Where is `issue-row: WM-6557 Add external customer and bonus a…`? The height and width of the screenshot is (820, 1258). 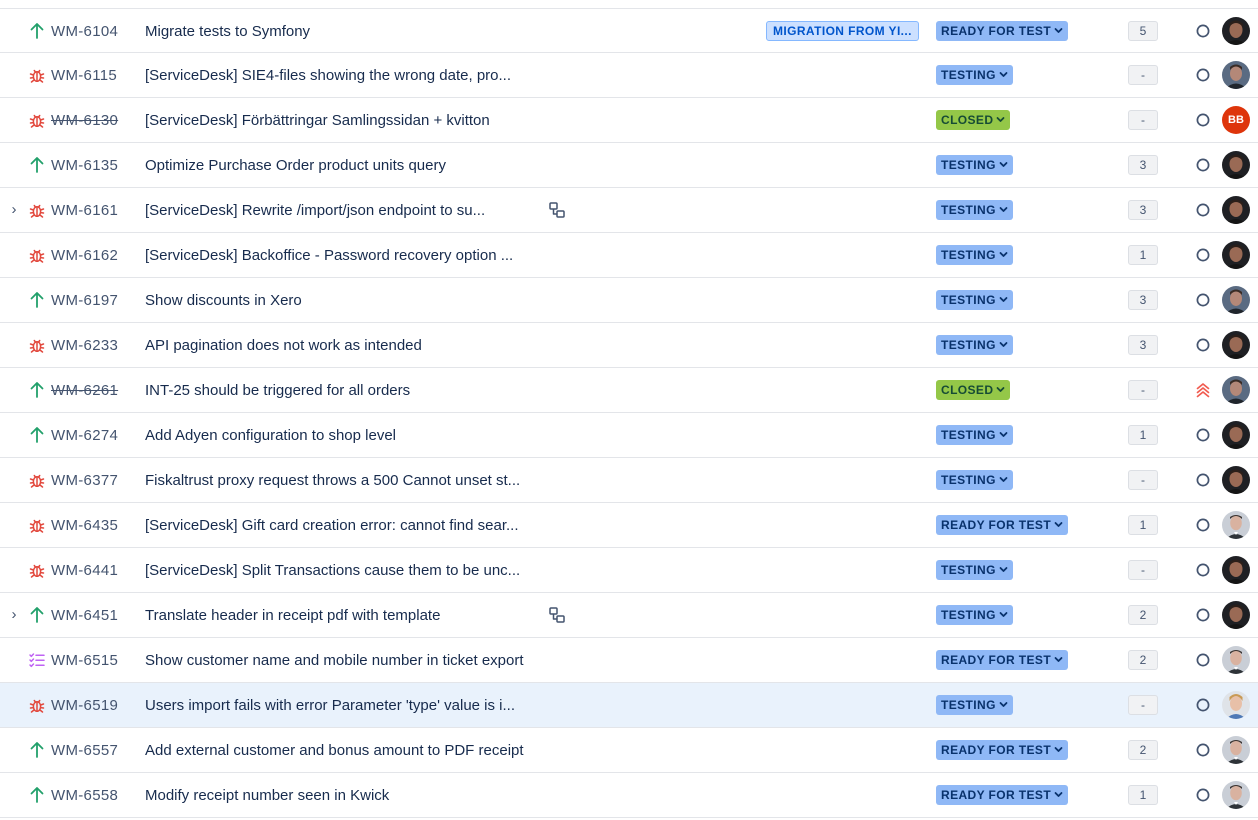 issue-row: WM-6557 Add external customer and bonus a… is located at coordinates (629, 750).